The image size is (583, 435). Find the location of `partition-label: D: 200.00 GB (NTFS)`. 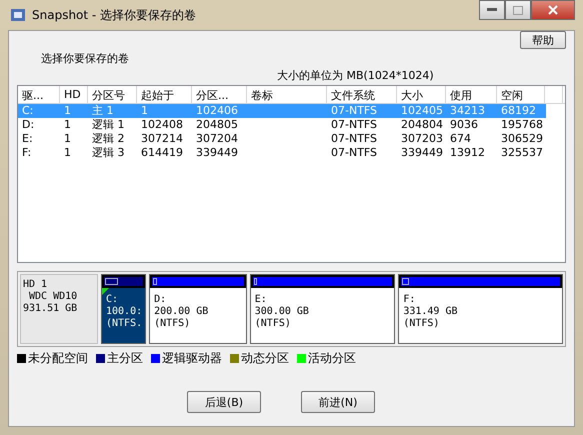

partition-label: D: 200.00 GB (NTFS) is located at coordinates (181, 311).